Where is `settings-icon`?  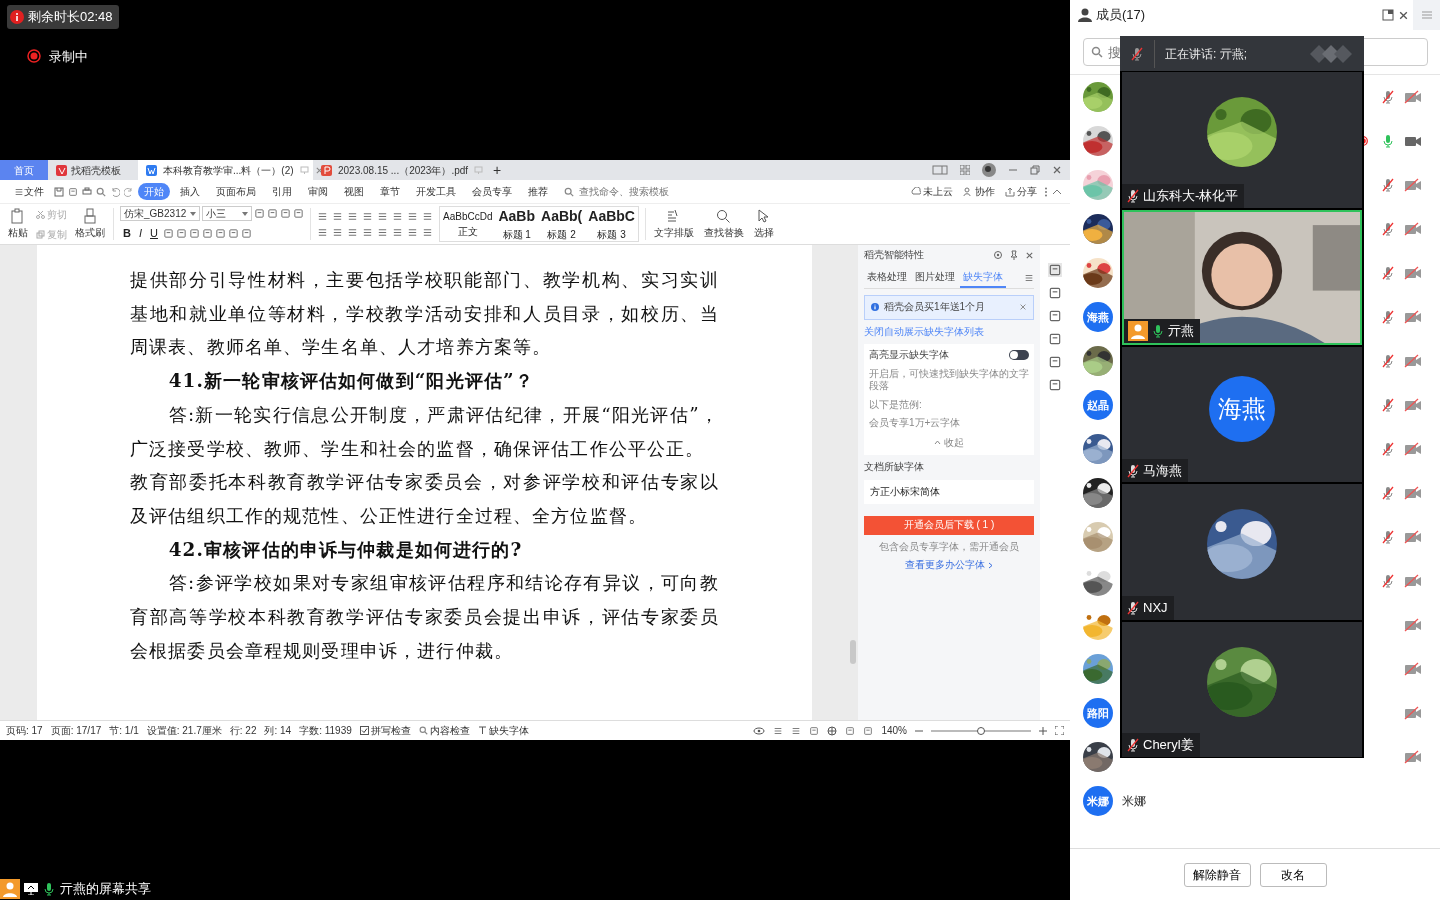 settings-icon is located at coordinates (998, 255).